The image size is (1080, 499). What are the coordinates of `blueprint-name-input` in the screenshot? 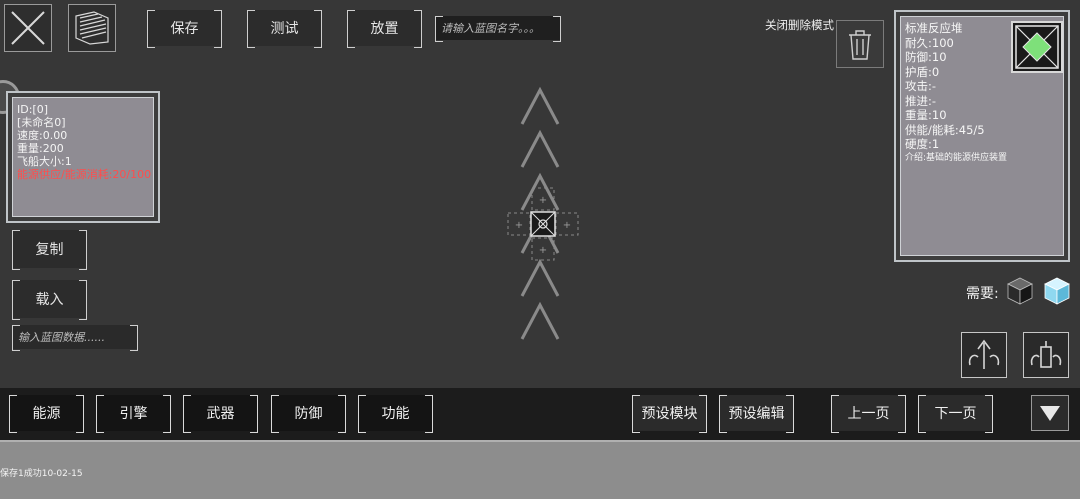 It's located at (501, 28).